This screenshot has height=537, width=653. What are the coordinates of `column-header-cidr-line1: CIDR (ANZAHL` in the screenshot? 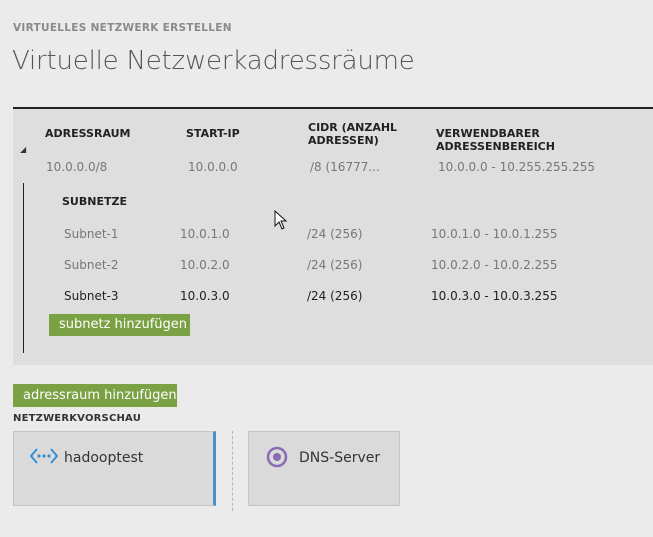 It's located at (353, 127).